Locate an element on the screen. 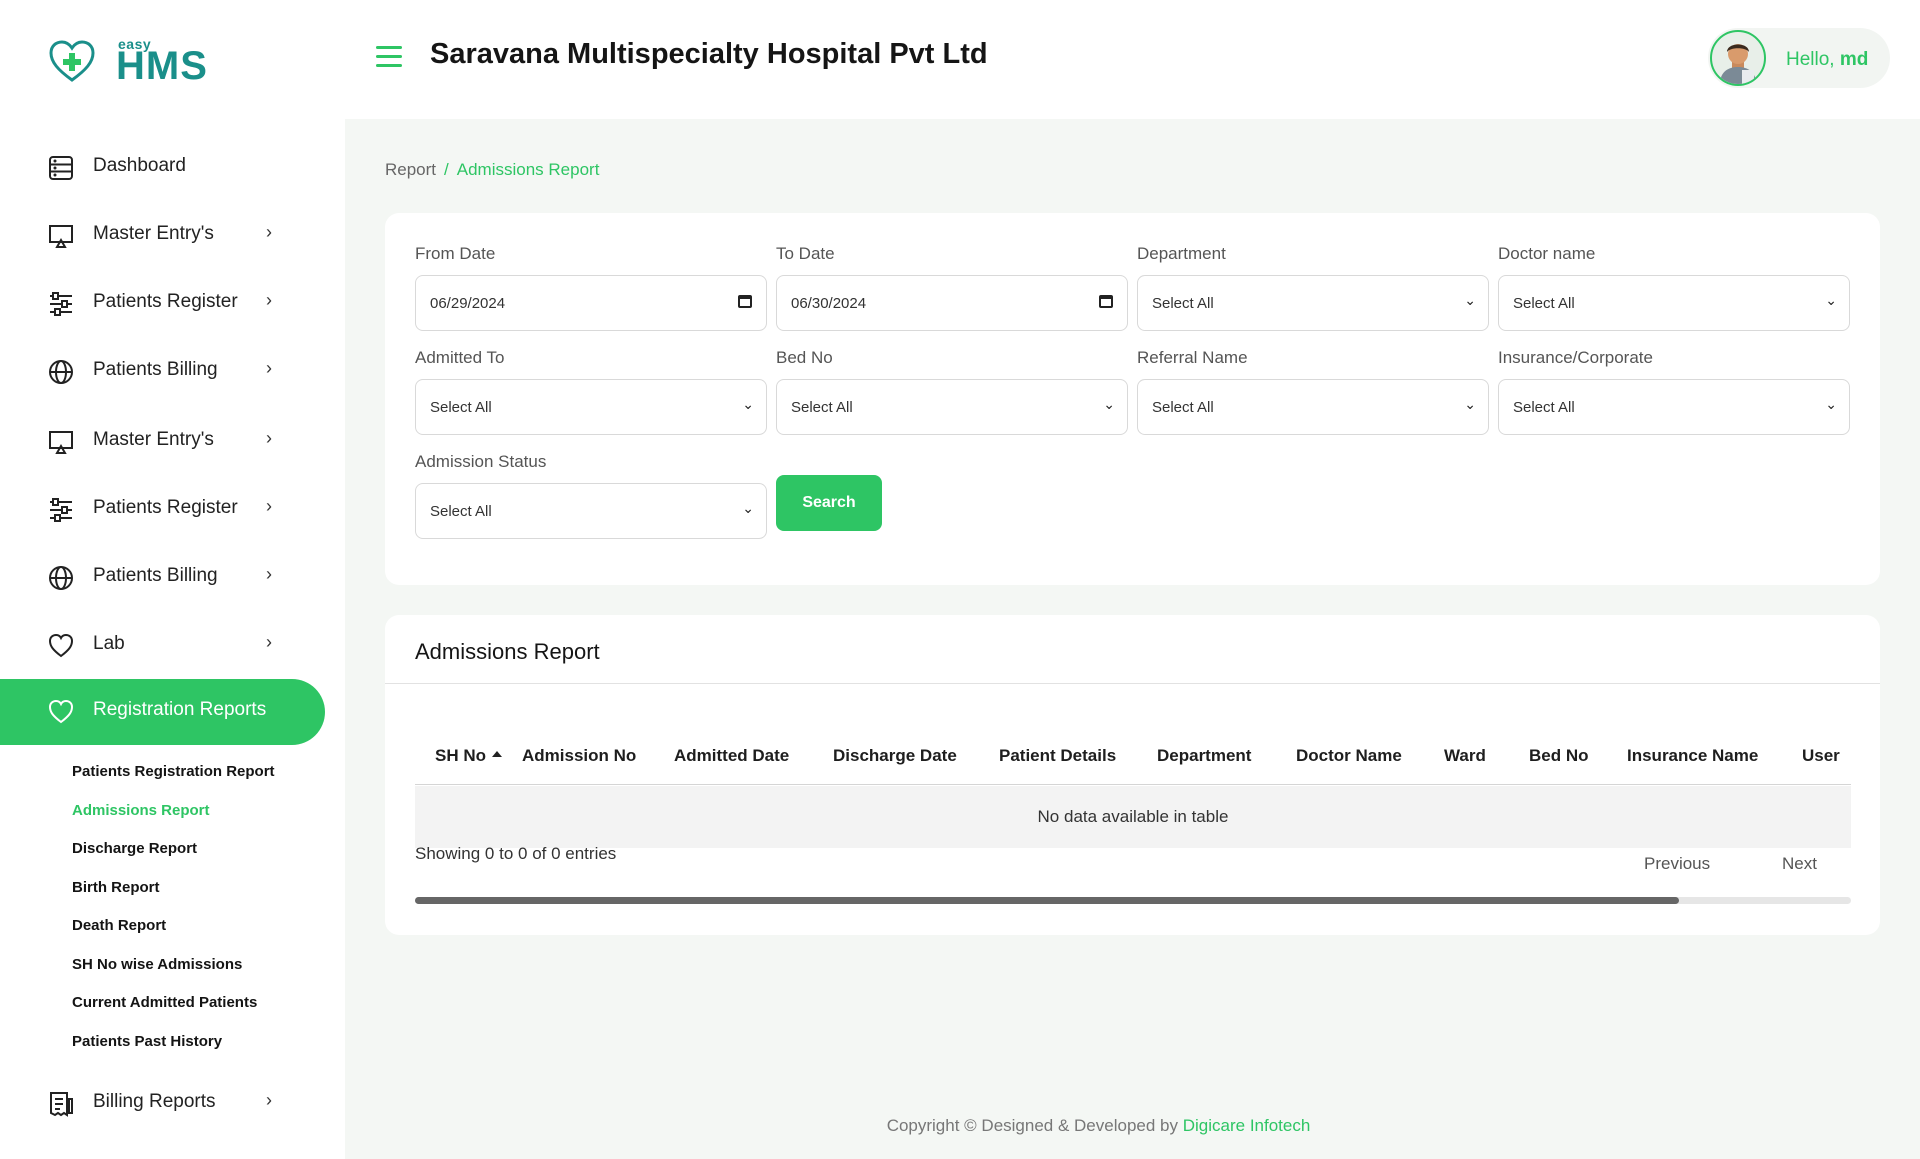  column-patient-details: Patient Details is located at coordinates (1057, 756).